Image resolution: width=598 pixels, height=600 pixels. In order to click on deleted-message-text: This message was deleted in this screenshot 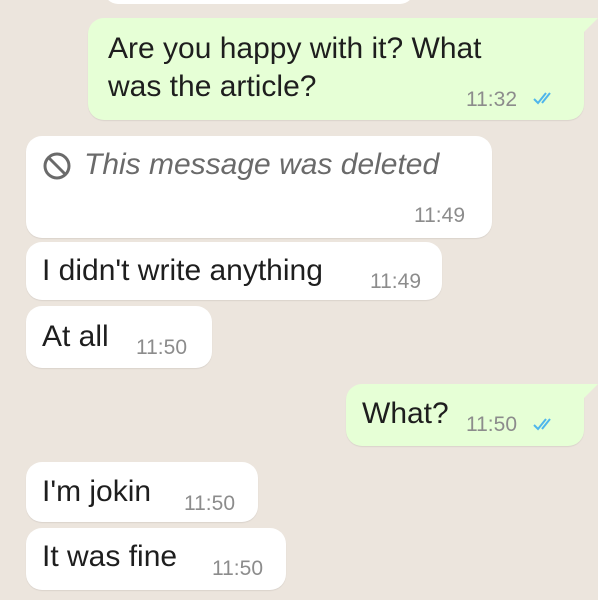, I will do `click(262, 164)`.